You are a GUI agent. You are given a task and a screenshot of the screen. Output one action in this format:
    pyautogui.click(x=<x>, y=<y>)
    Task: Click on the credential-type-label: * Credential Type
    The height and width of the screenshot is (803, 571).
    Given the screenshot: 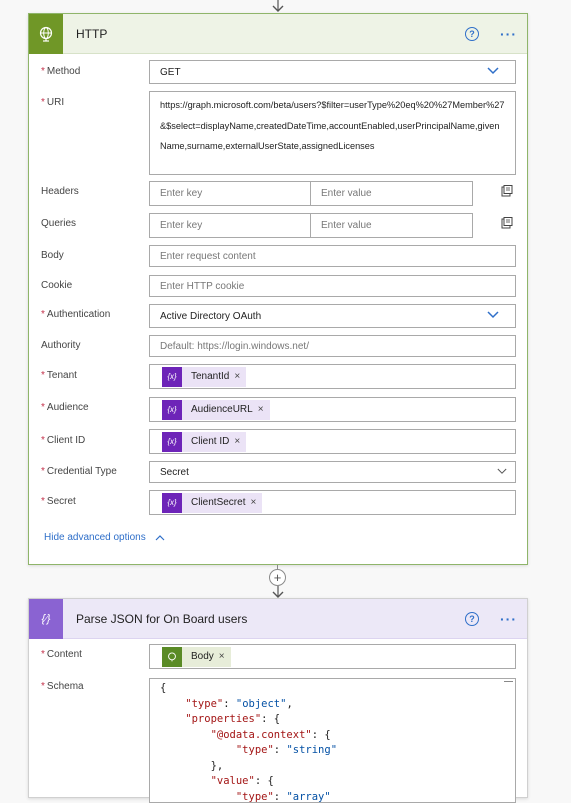 What is the action you would take?
    pyautogui.click(x=79, y=471)
    